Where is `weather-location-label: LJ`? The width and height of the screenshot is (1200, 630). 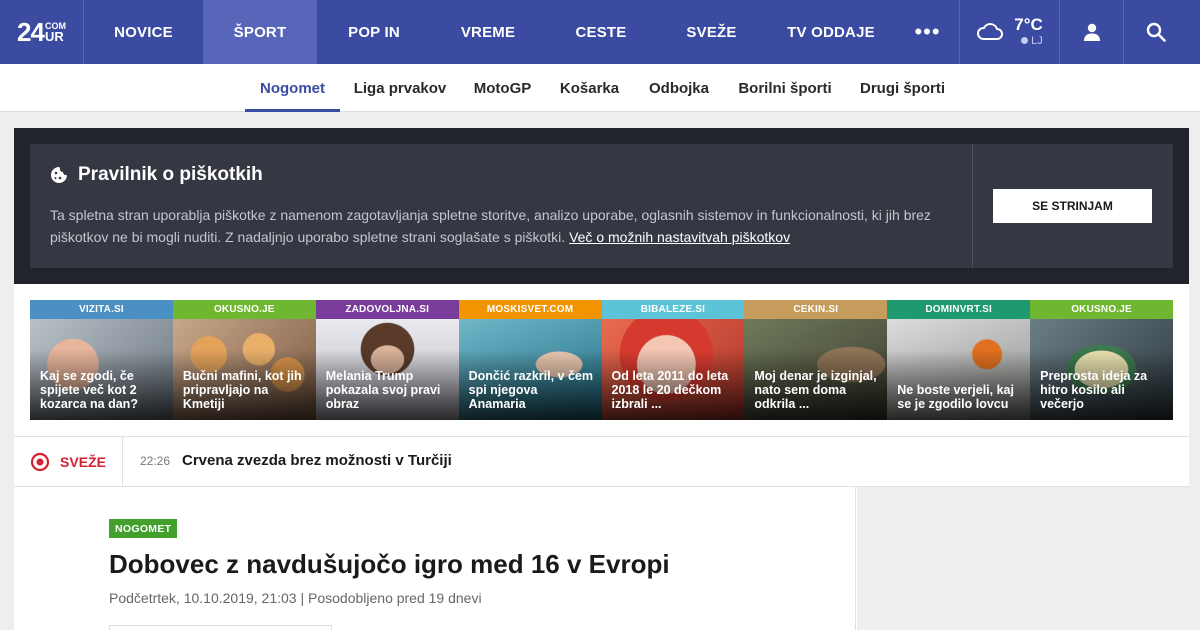
weather-location-label: LJ is located at coordinates (1037, 41).